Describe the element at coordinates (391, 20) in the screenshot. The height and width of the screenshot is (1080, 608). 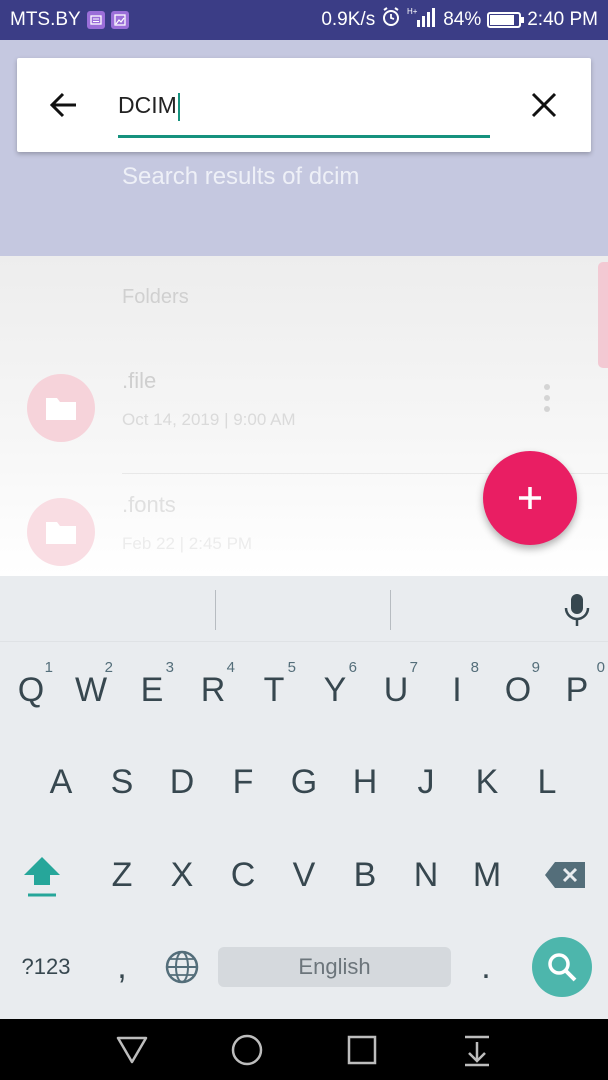
I see `alarm-icon` at that location.